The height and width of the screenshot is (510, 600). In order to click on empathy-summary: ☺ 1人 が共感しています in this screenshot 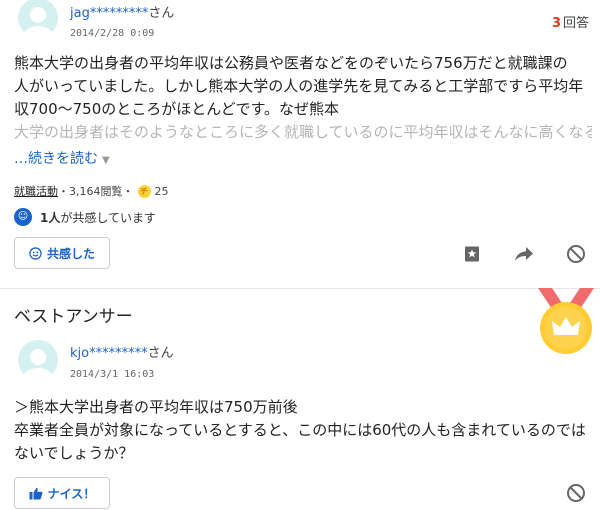, I will do `click(85, 217)`.